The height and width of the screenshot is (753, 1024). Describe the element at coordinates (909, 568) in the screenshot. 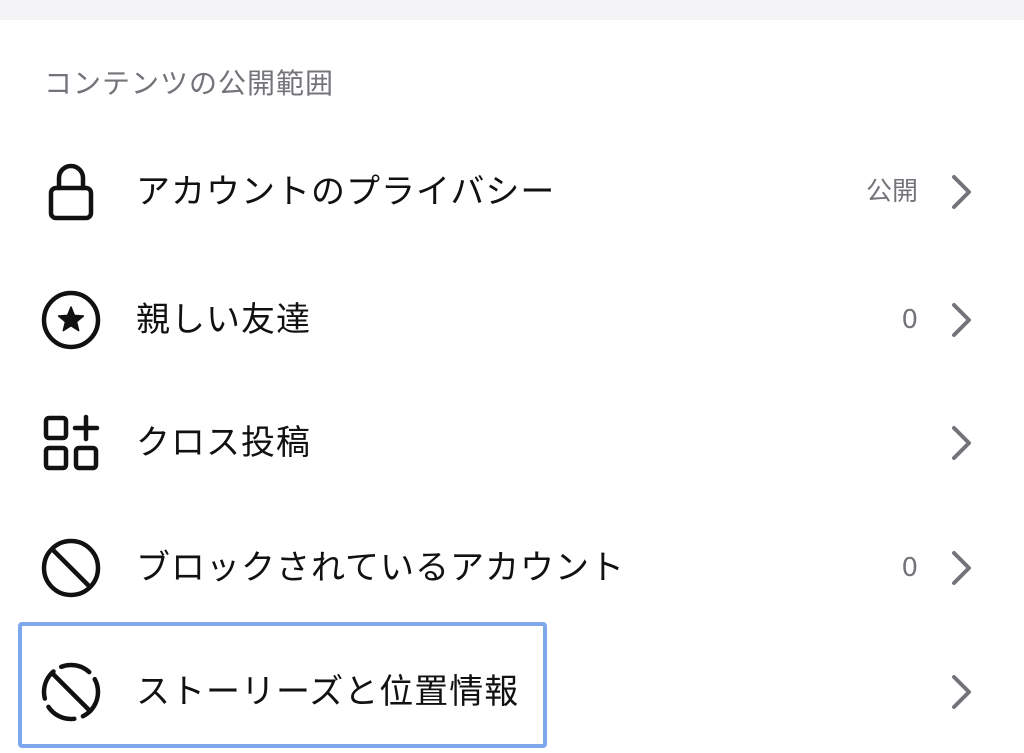

I see `blocked-accounts-count: 0` at that location.